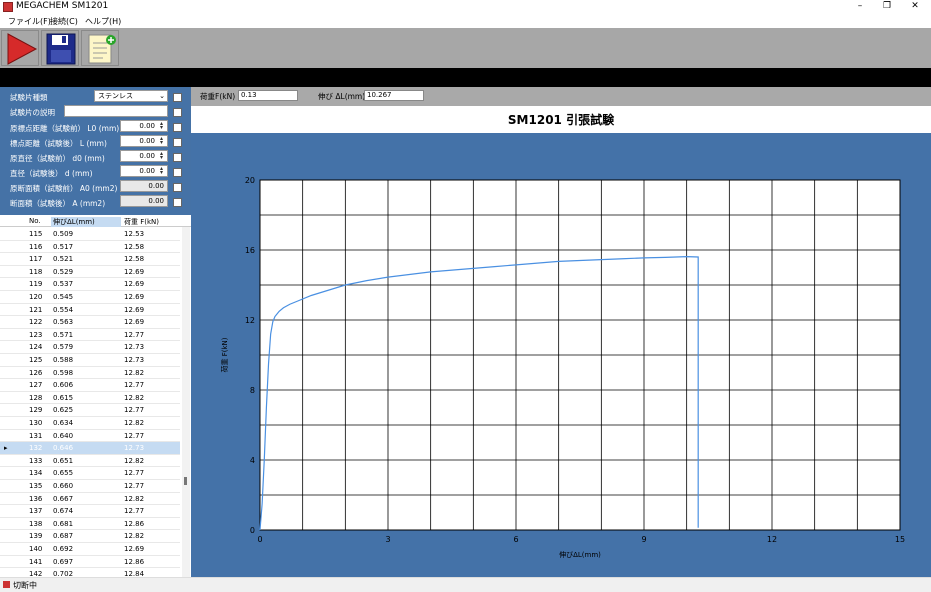 The image size is (931, 592). I want to click on minimize-button: –, so click(860, 7).